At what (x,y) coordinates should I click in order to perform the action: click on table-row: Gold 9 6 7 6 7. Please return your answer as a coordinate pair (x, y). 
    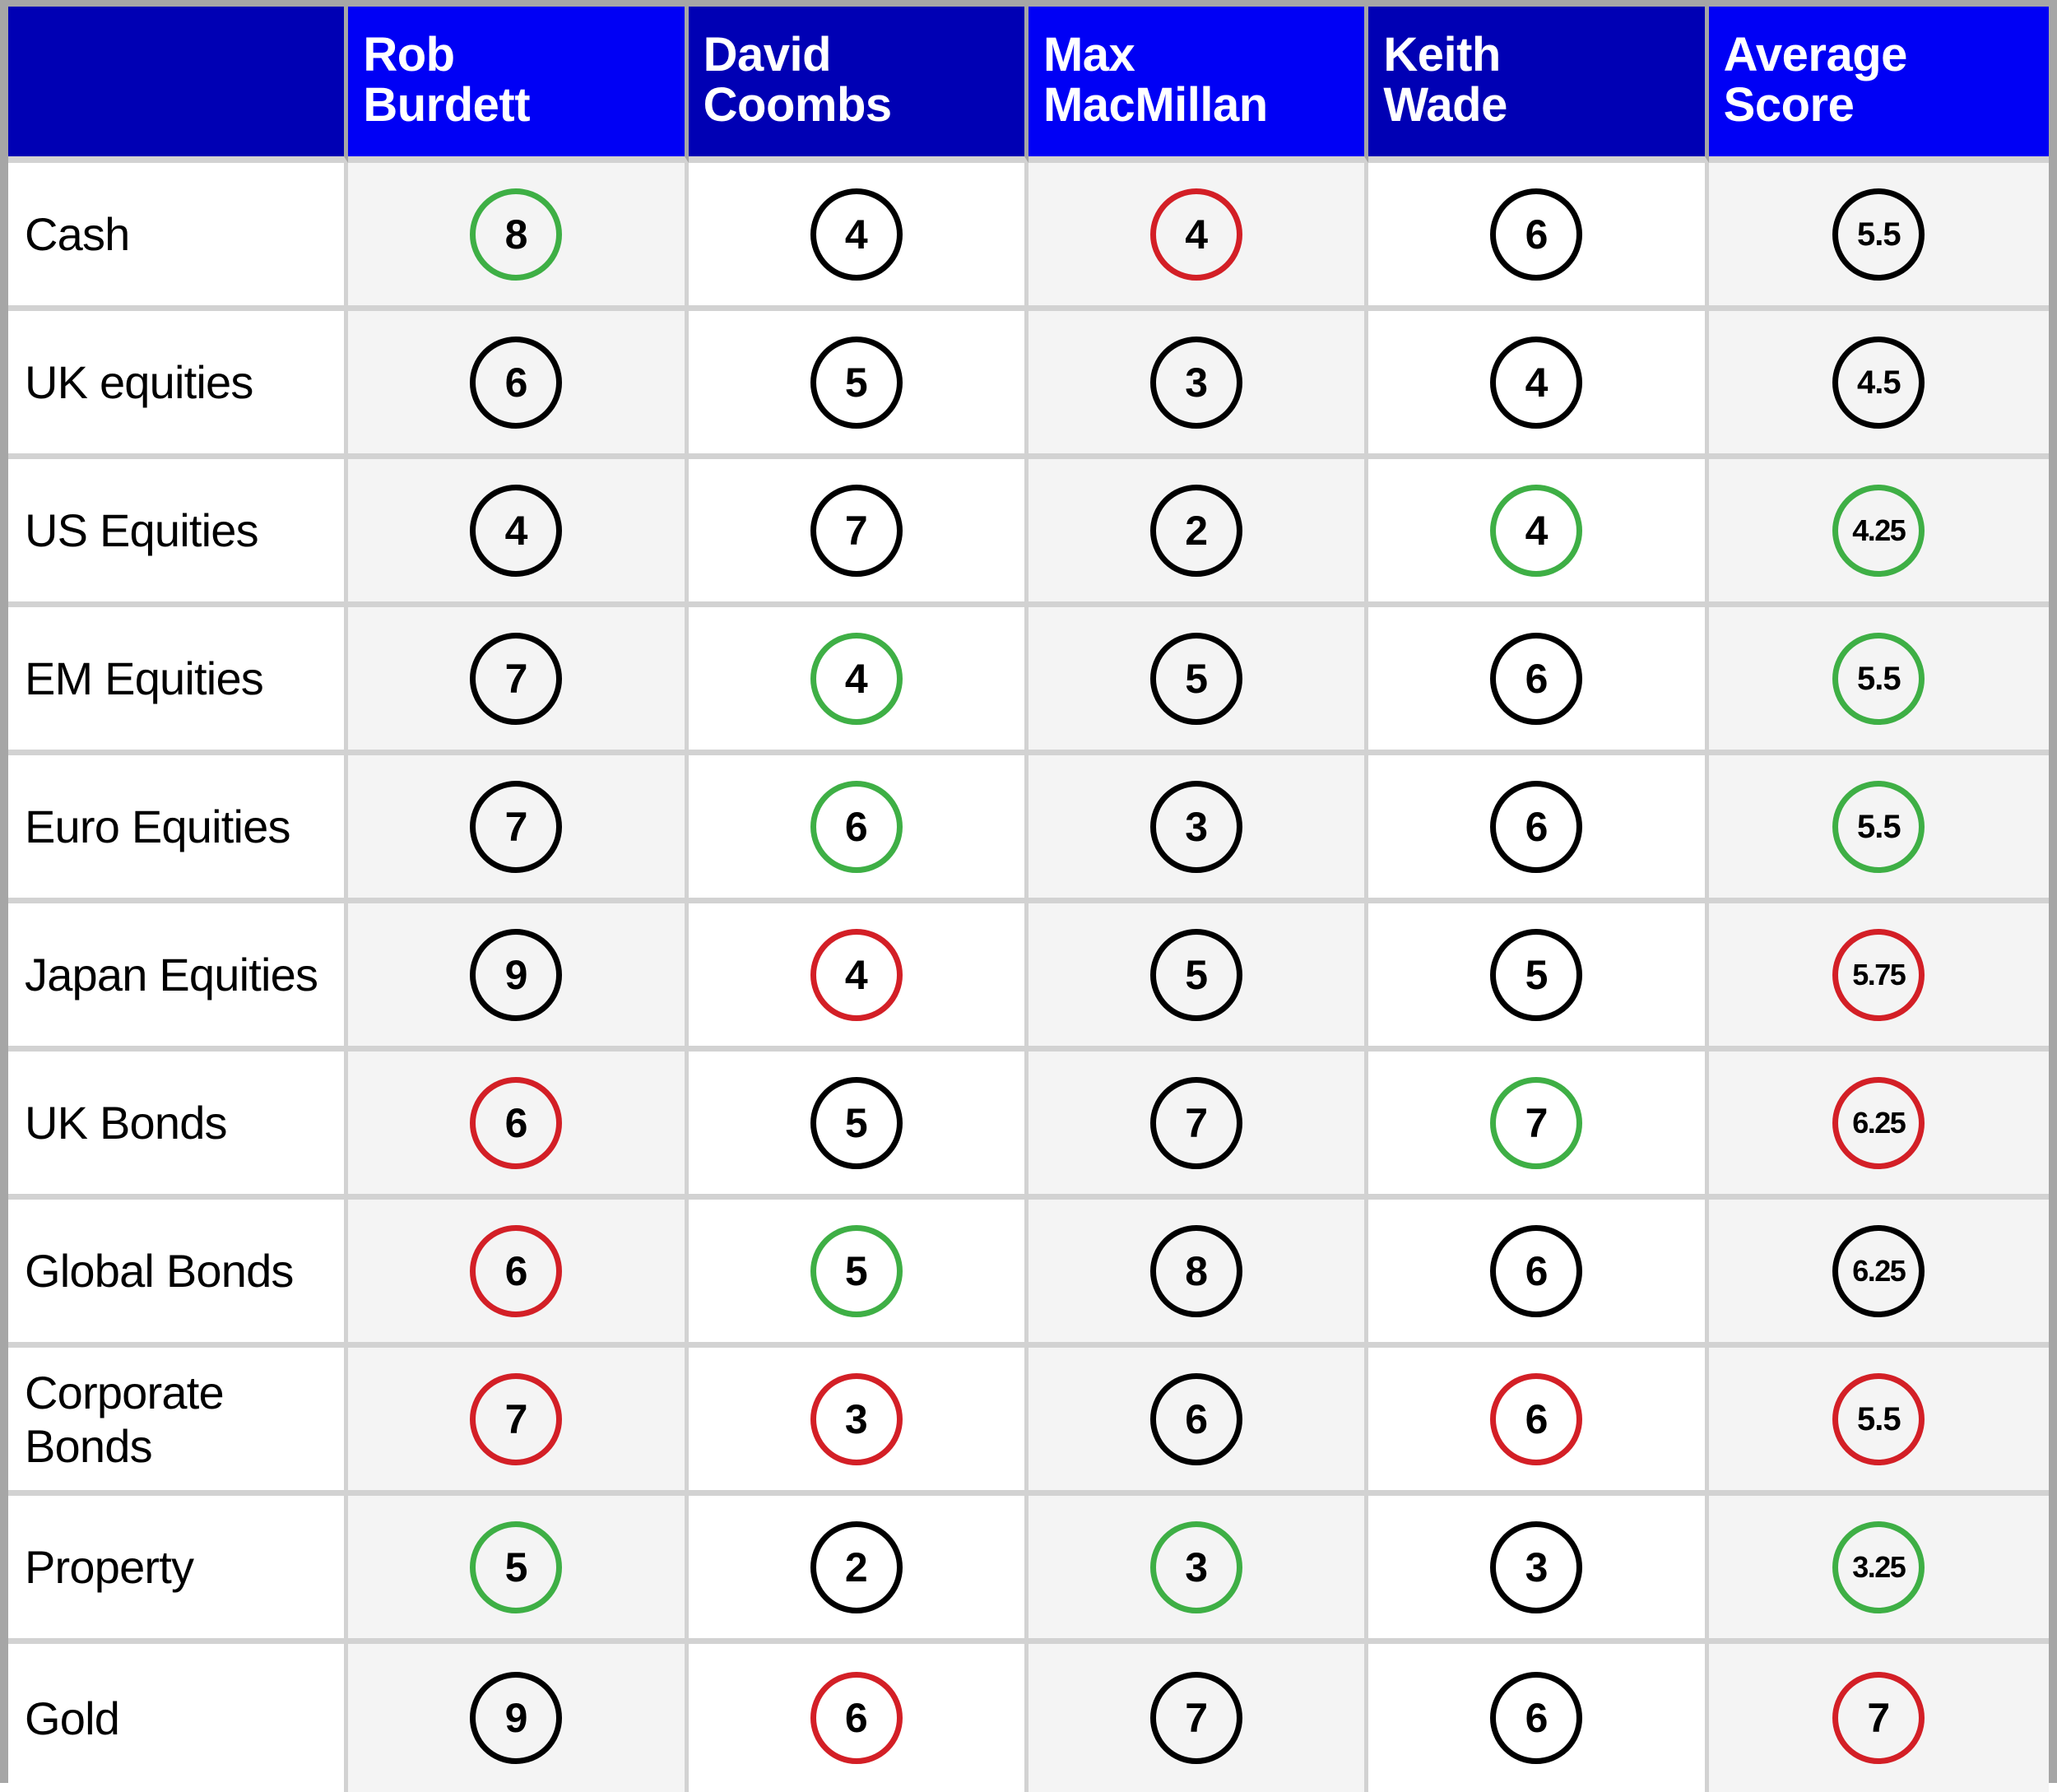
    Looking at the image, I should click on (1028, 1718).